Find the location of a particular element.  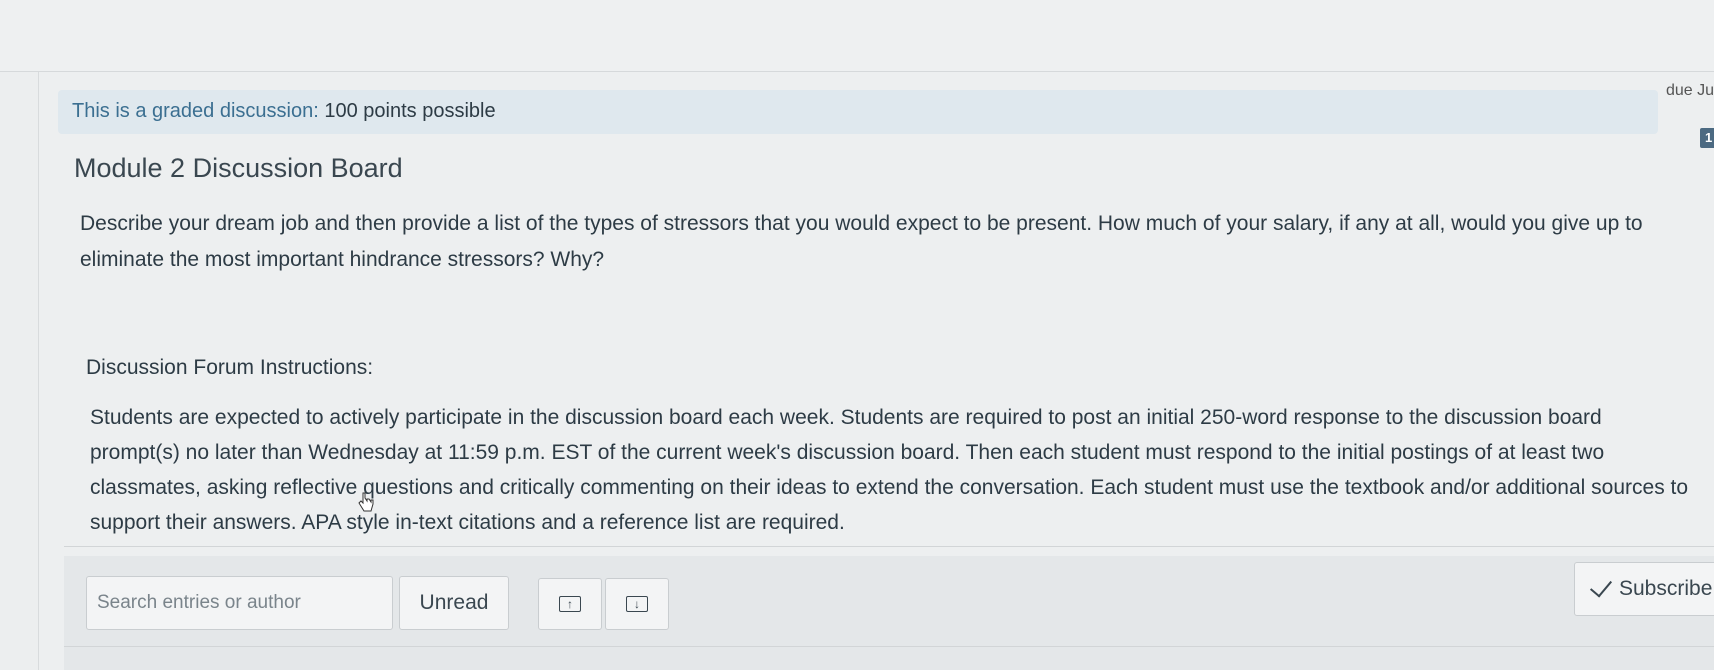

unread-button: Unread is located at coordinates (454, 603).